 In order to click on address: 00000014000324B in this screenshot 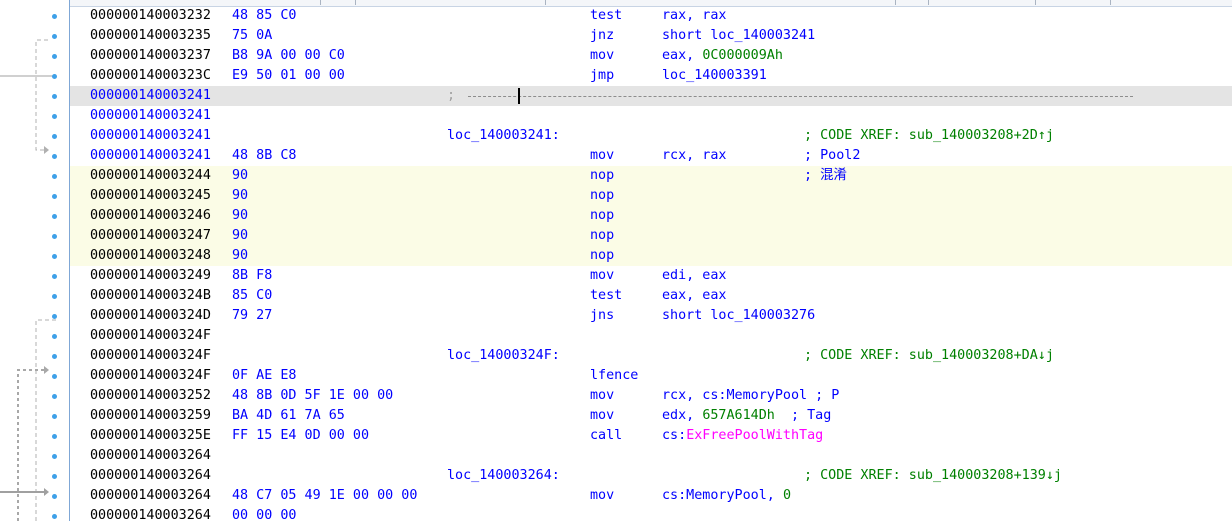, I will do `click(150, 296)`.